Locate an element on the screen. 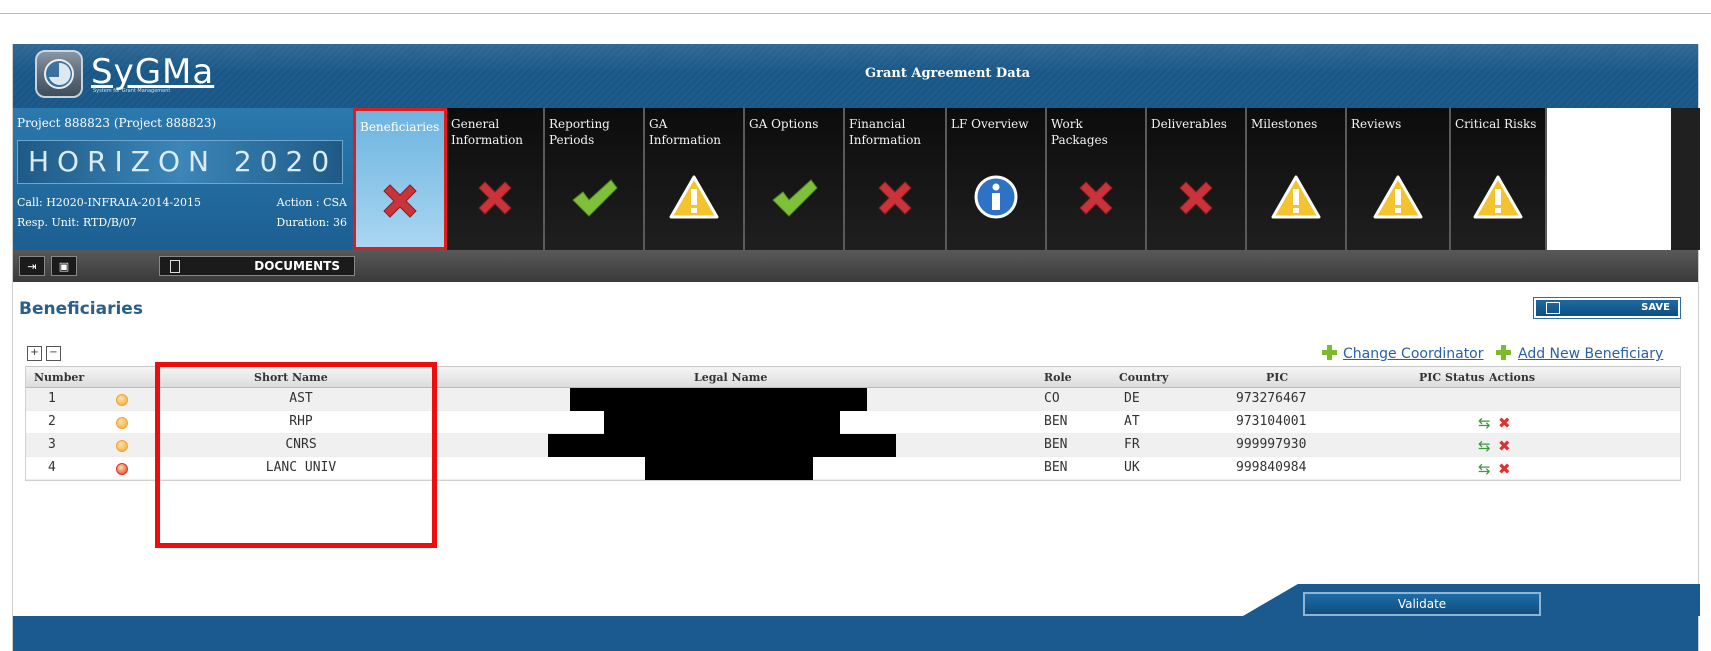  sygma-logo: SyGMa System for Grant Management is located at coordinates (124, 74).